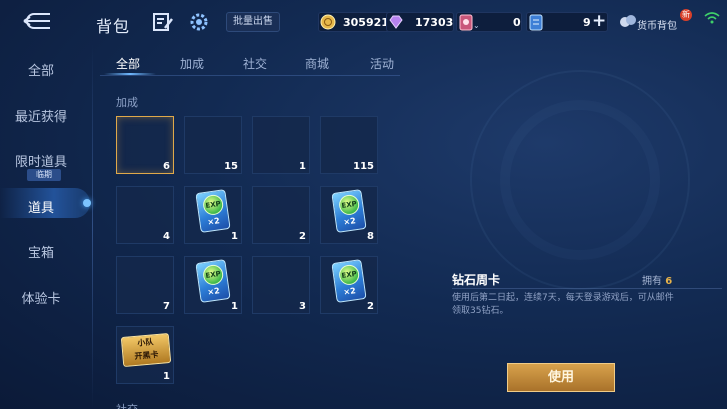 This screenshot has height=409, width=727. I want to click on gold-coin-icon, so click(328, 22).